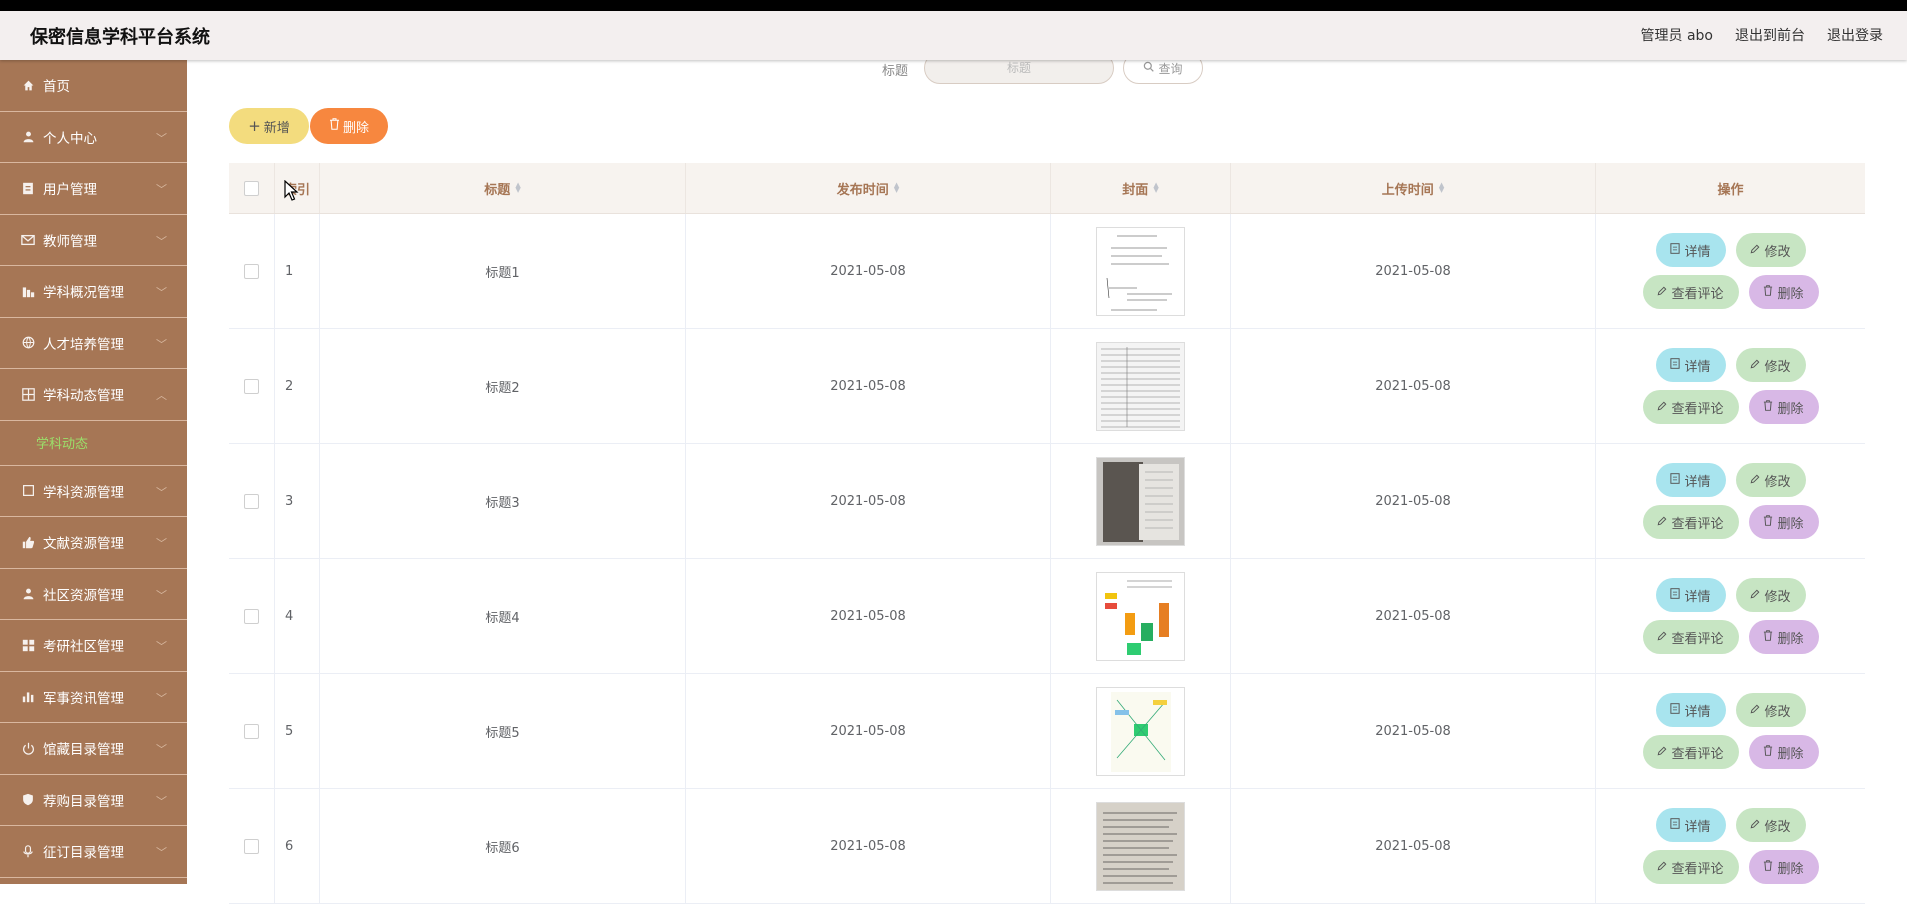 The height and width of the screenshot is (904, 1907). Describe the element at coordinates (93, 852) in the screenshot. I see `sidebar-item-subscription-catalog: 征订目录管理 ﹀` at that location.